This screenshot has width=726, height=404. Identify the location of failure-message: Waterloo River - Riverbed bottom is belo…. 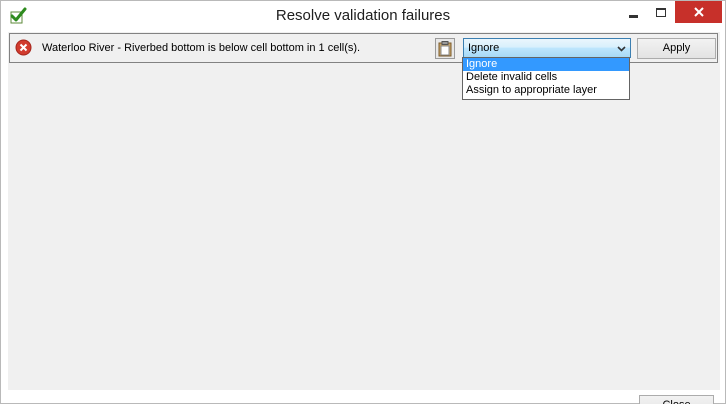
(201, 48).